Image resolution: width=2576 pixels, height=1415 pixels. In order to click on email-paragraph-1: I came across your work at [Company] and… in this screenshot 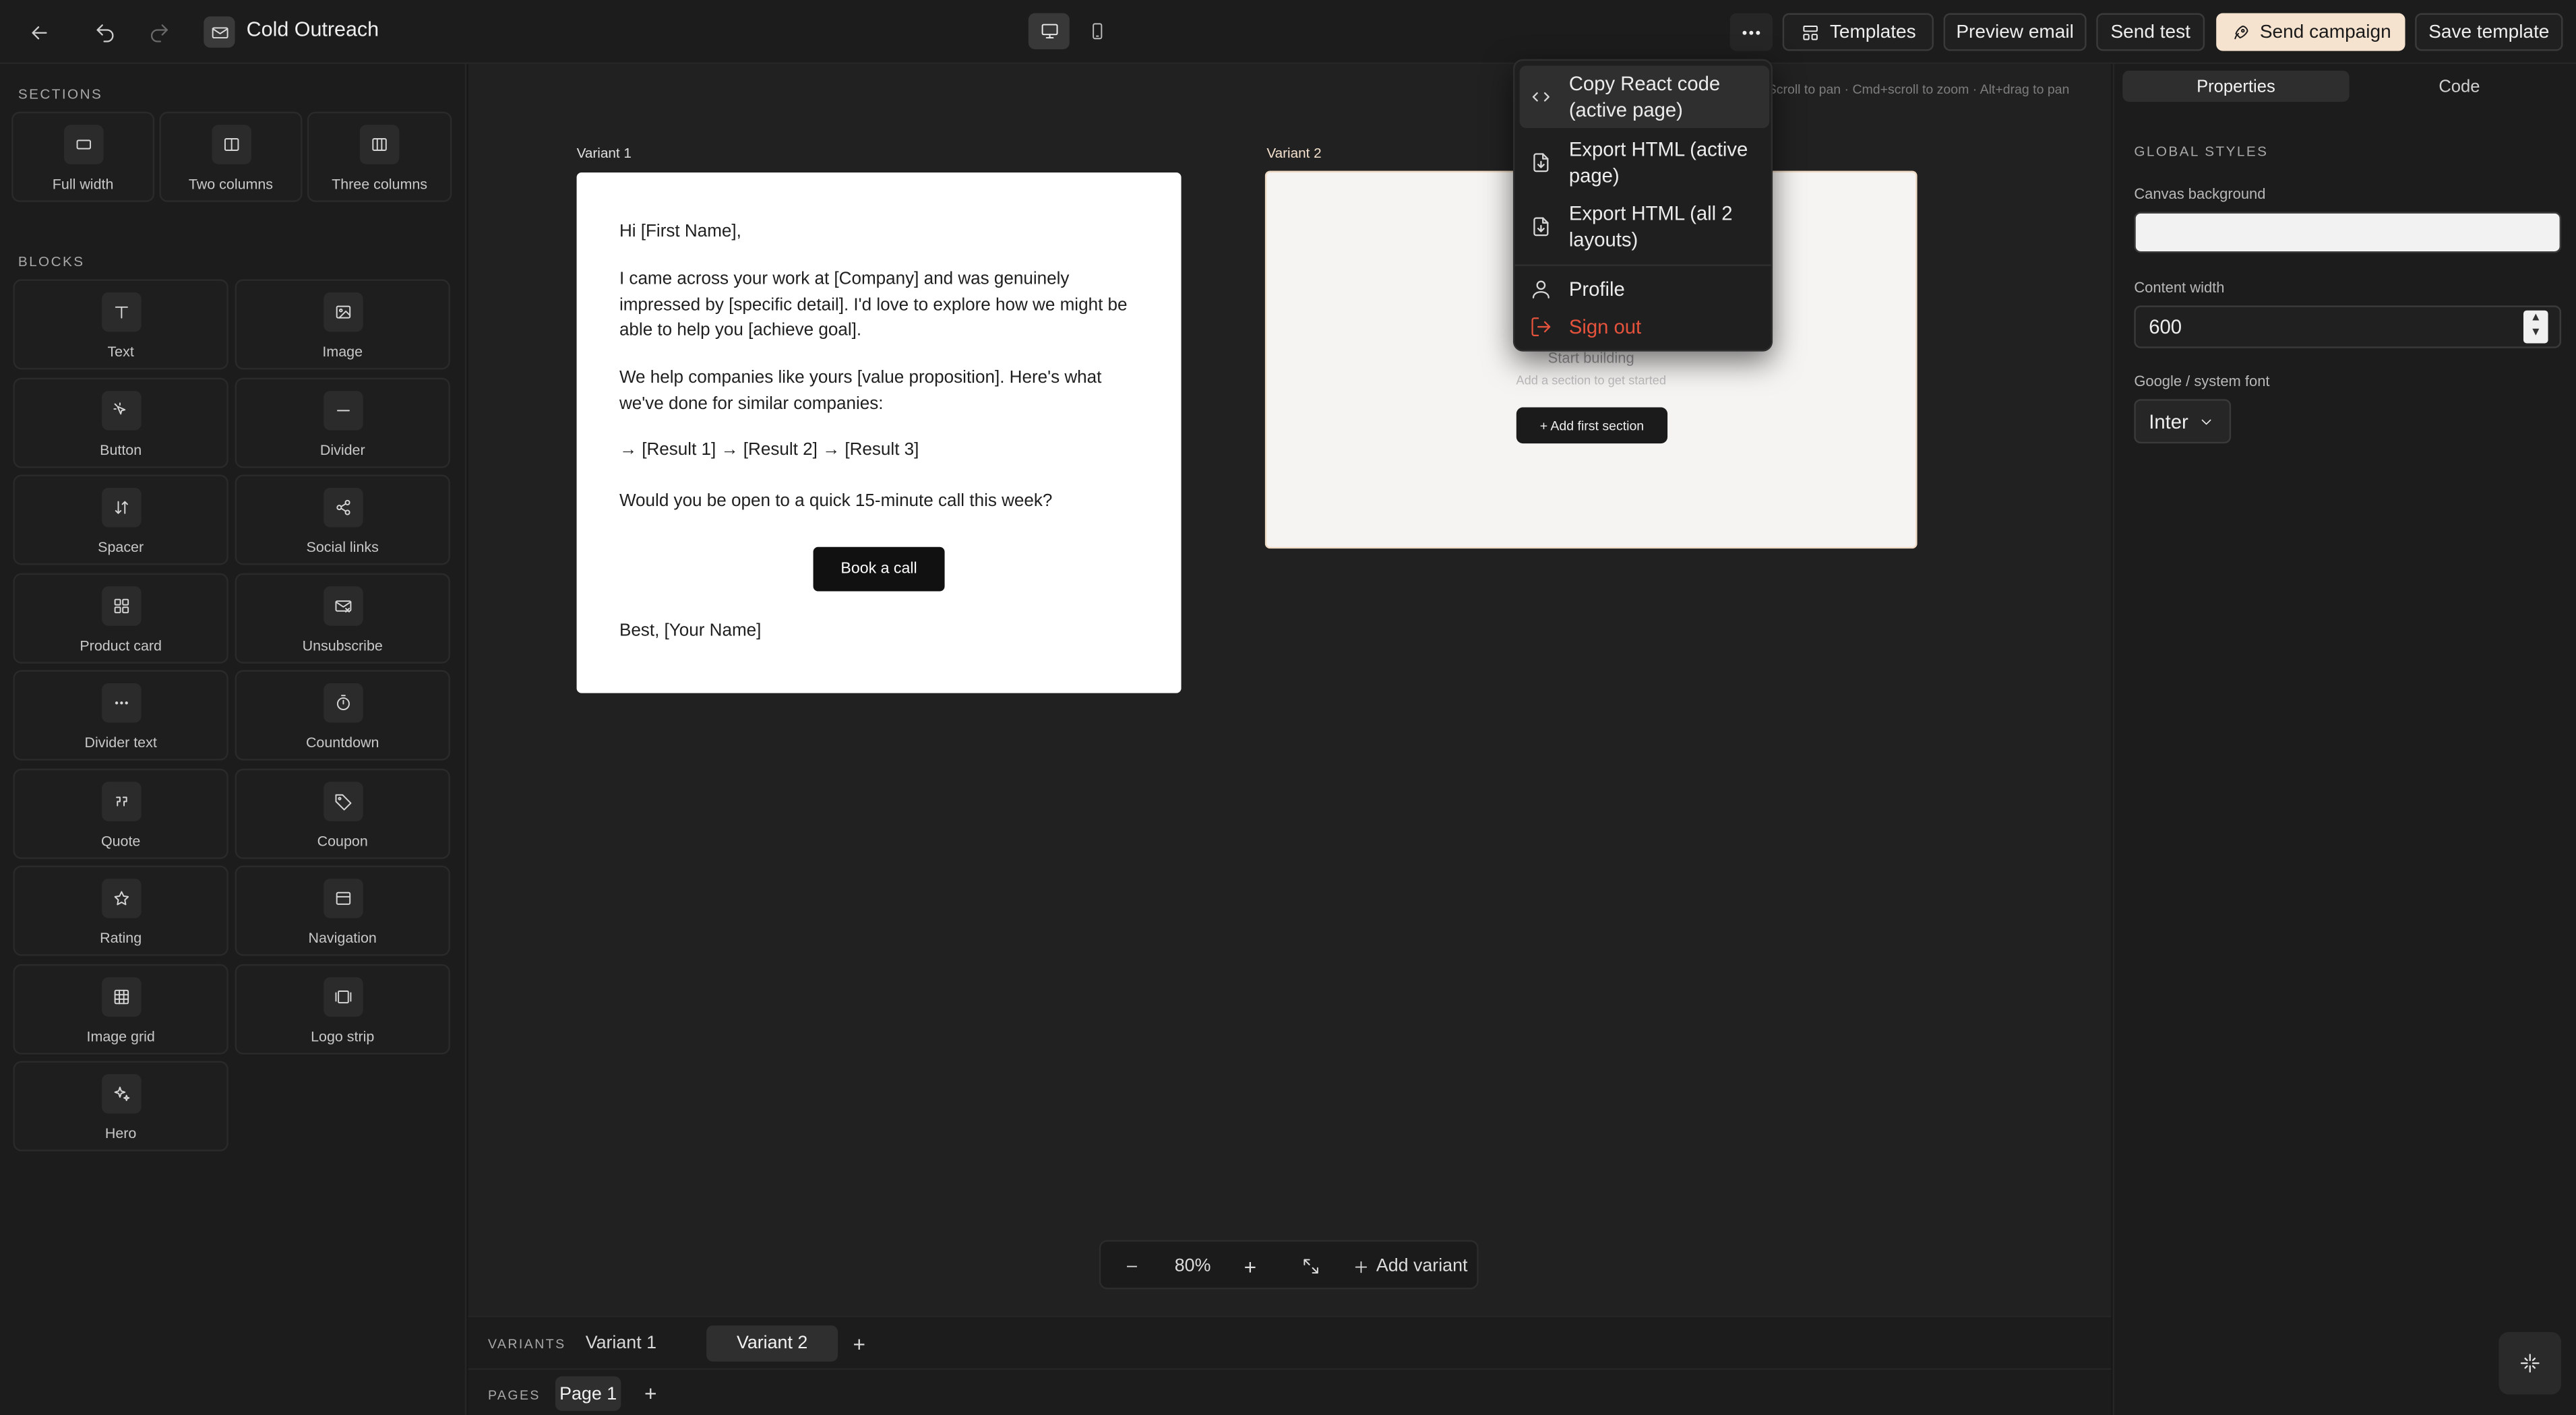, I will do `click(882, 306)`.